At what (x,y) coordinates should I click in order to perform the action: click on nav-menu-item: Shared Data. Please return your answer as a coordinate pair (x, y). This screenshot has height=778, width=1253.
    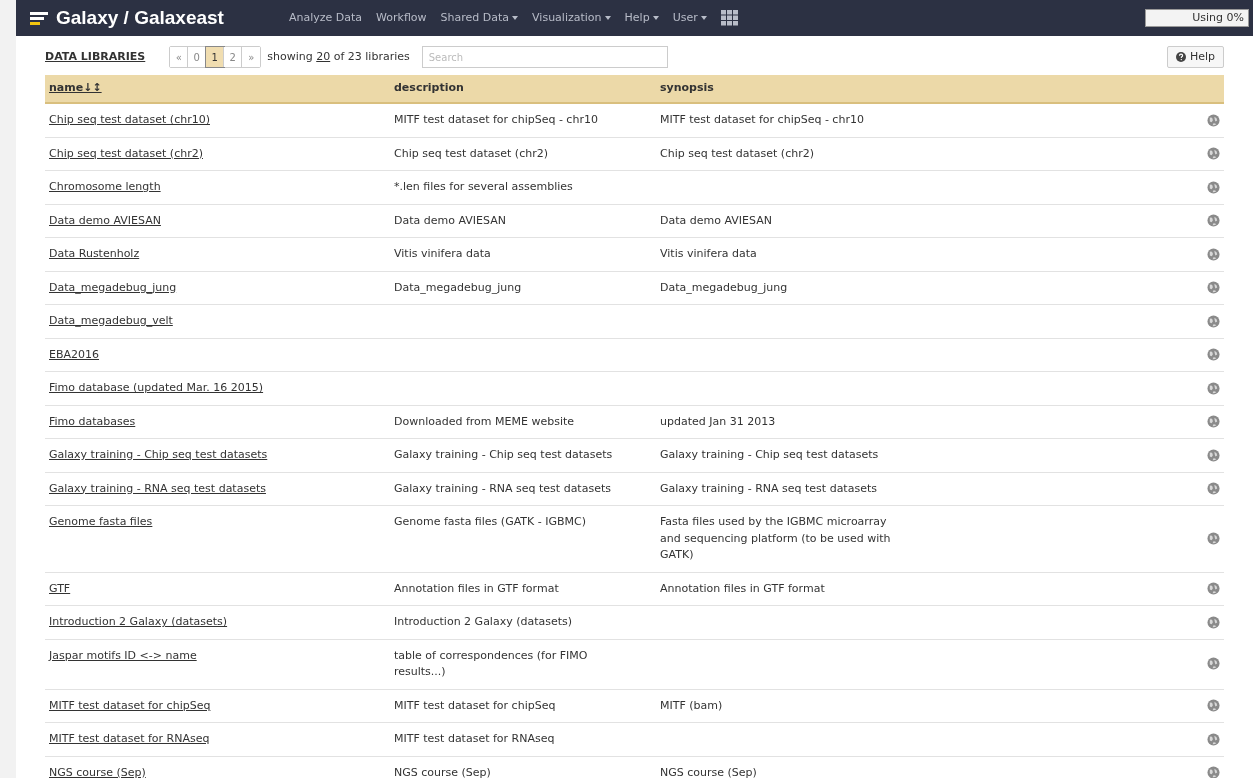
    Looking at the image, I should click on (479, 18).